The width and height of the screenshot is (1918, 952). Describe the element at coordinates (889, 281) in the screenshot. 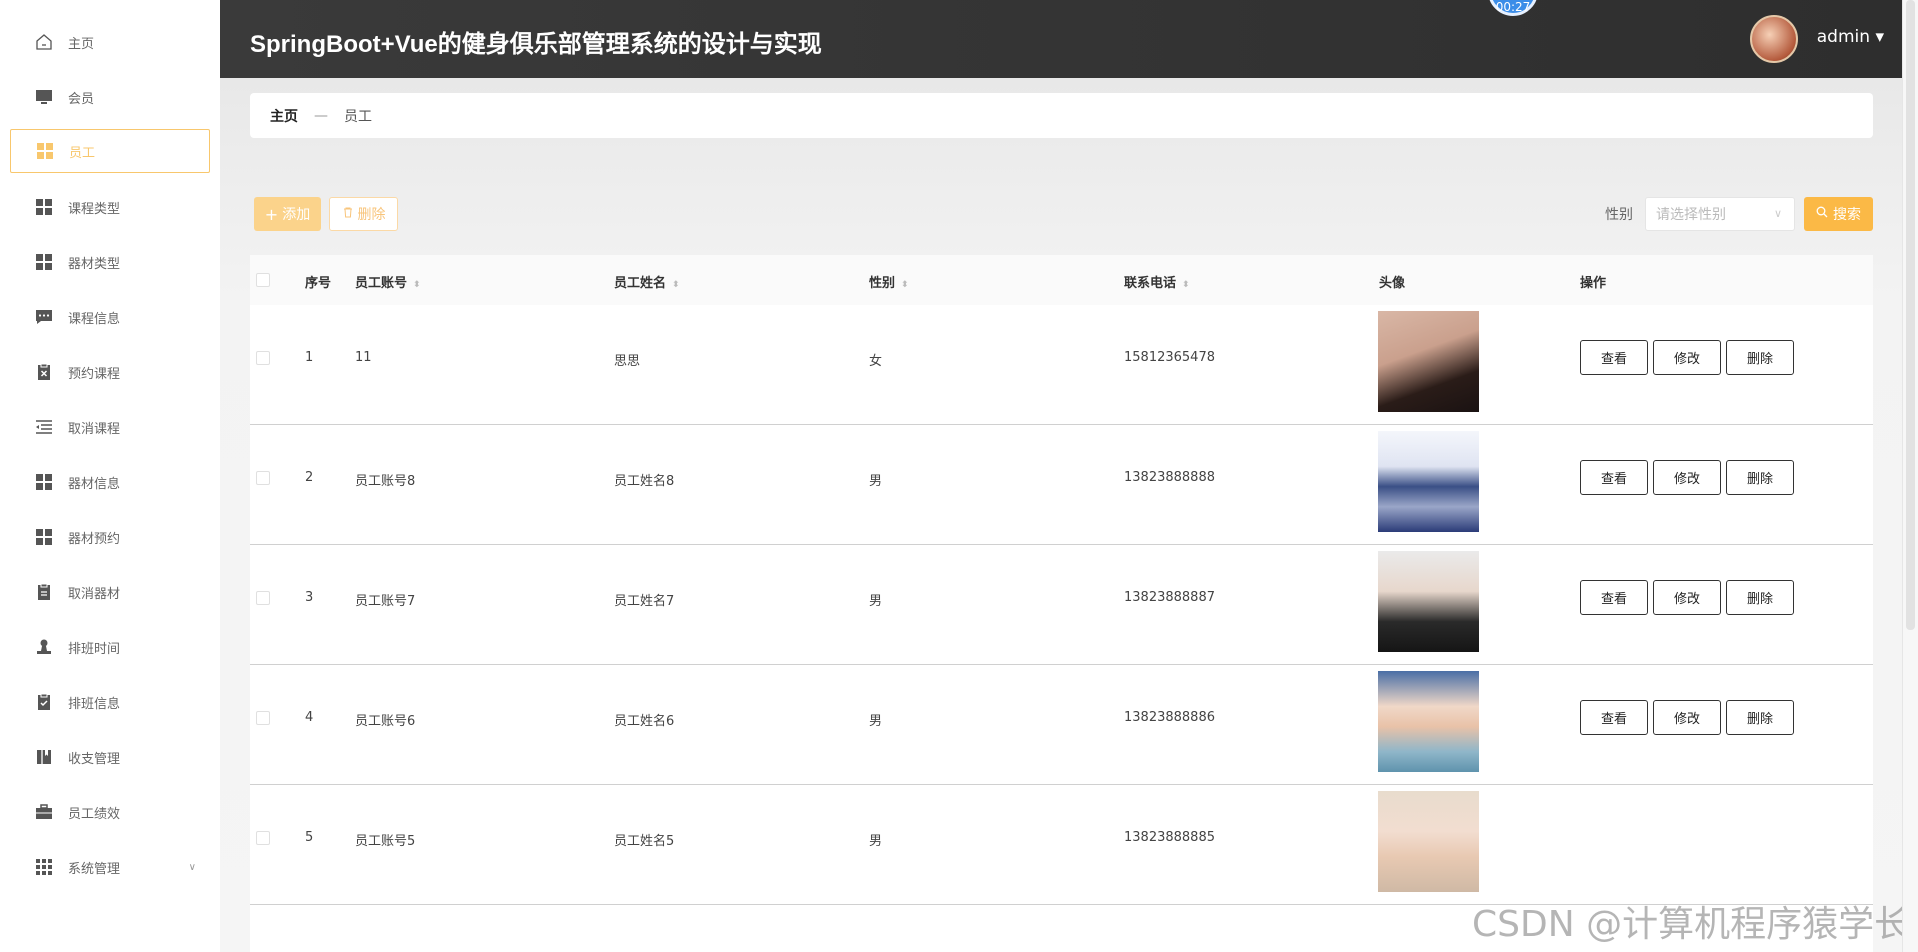

I see `col-gender: 性别 ⬍` at that location.